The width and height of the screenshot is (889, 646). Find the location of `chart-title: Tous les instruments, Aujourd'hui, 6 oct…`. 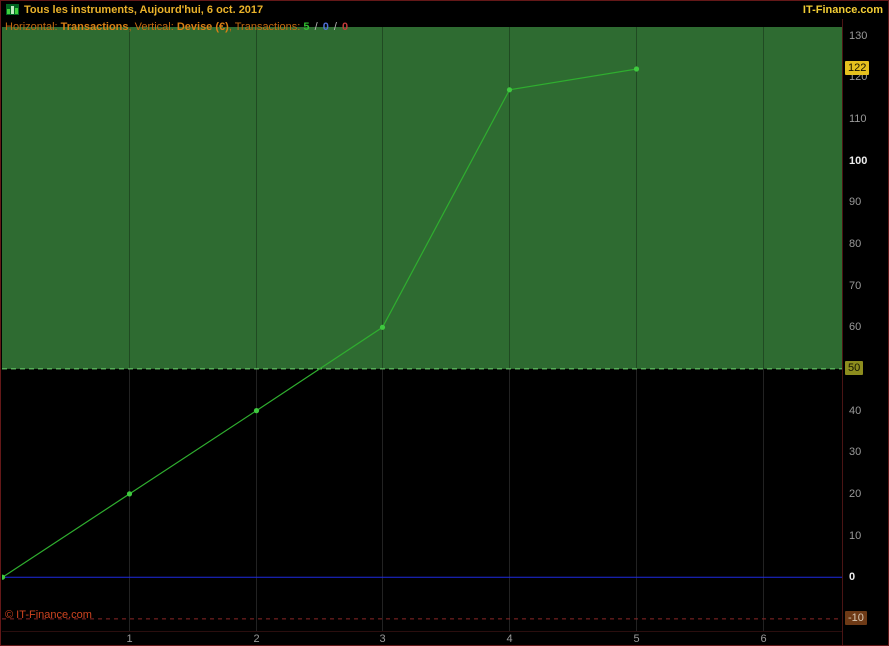

chart-title: Tous les instruments, Aujourd'hui, 6 oct… is located at coordinates (144, 10).